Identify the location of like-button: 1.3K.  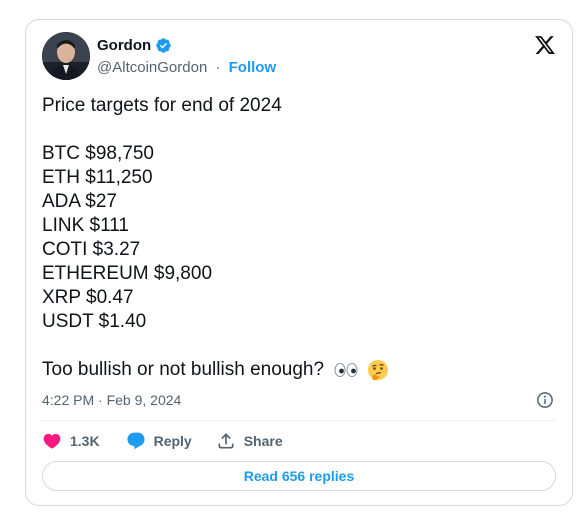
(71, 441).